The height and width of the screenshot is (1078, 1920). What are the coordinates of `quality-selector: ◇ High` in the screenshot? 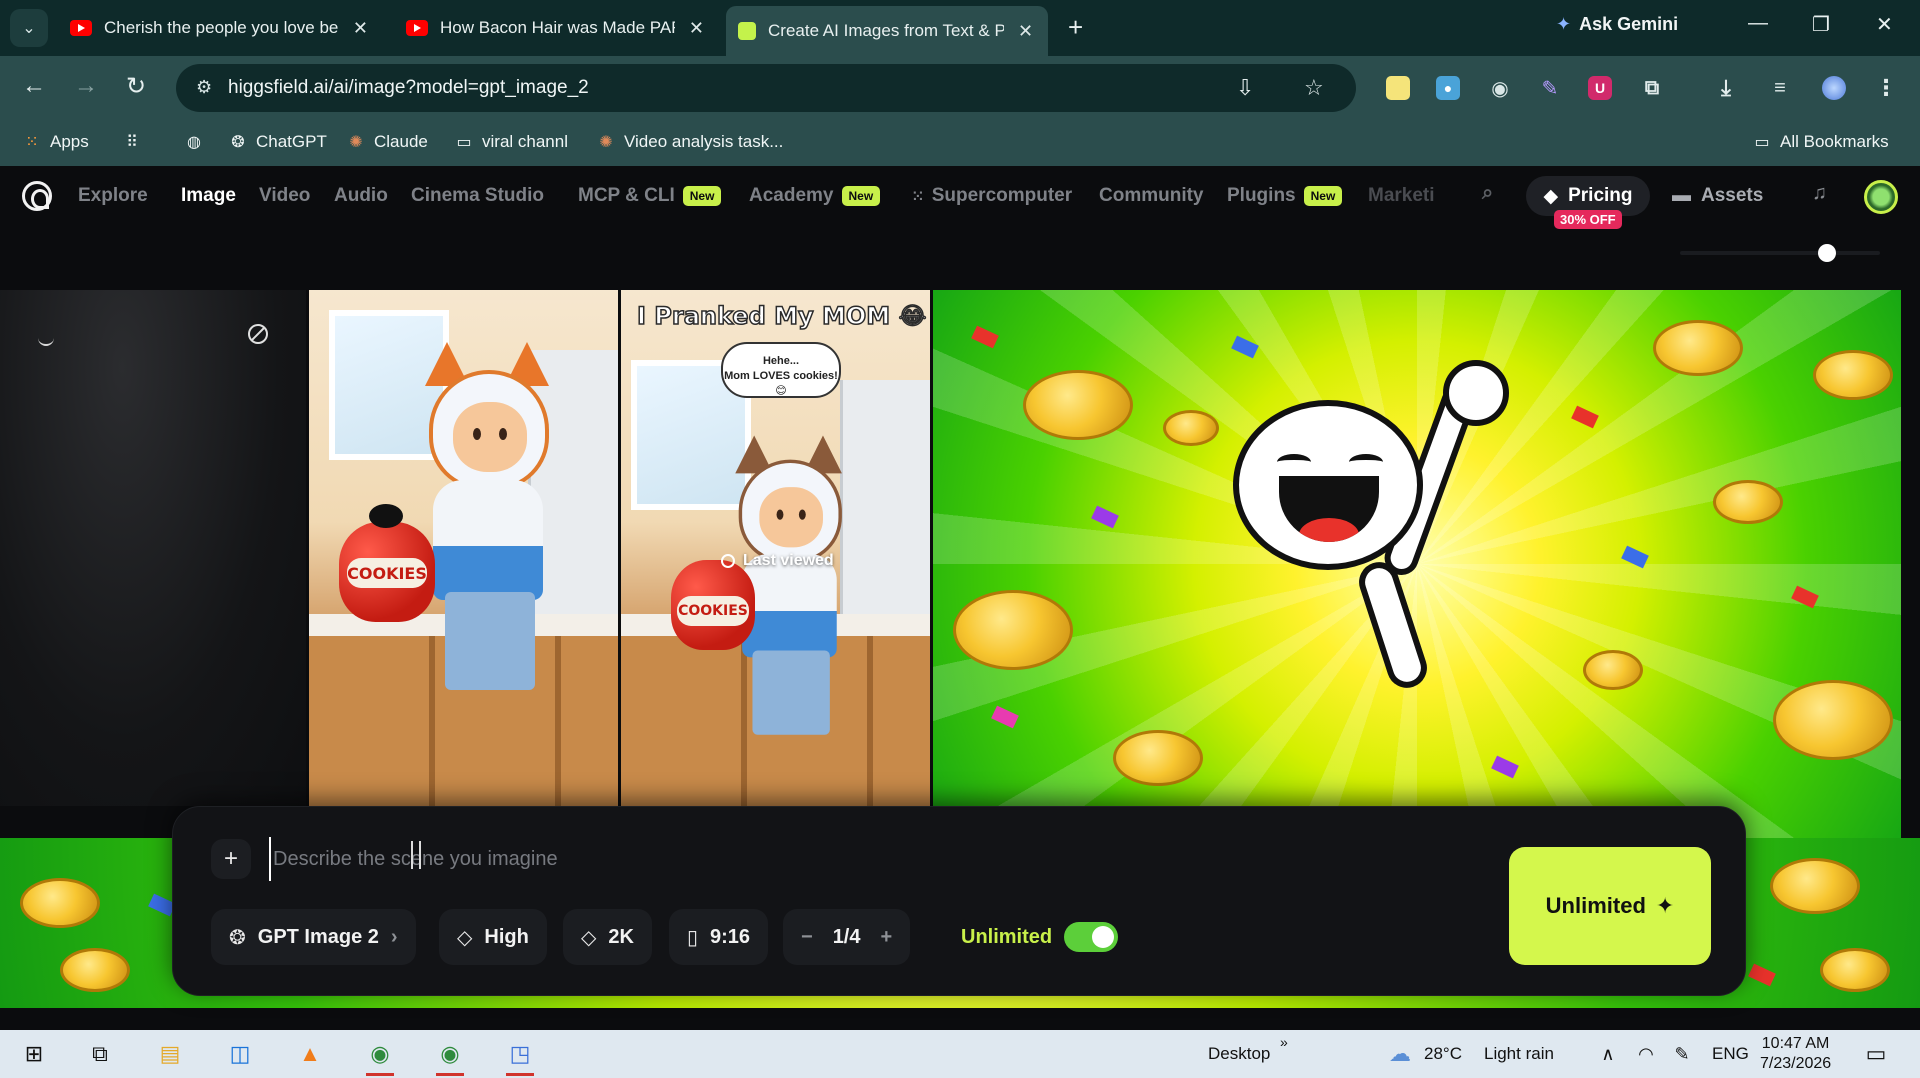 It's located at (493, 937).